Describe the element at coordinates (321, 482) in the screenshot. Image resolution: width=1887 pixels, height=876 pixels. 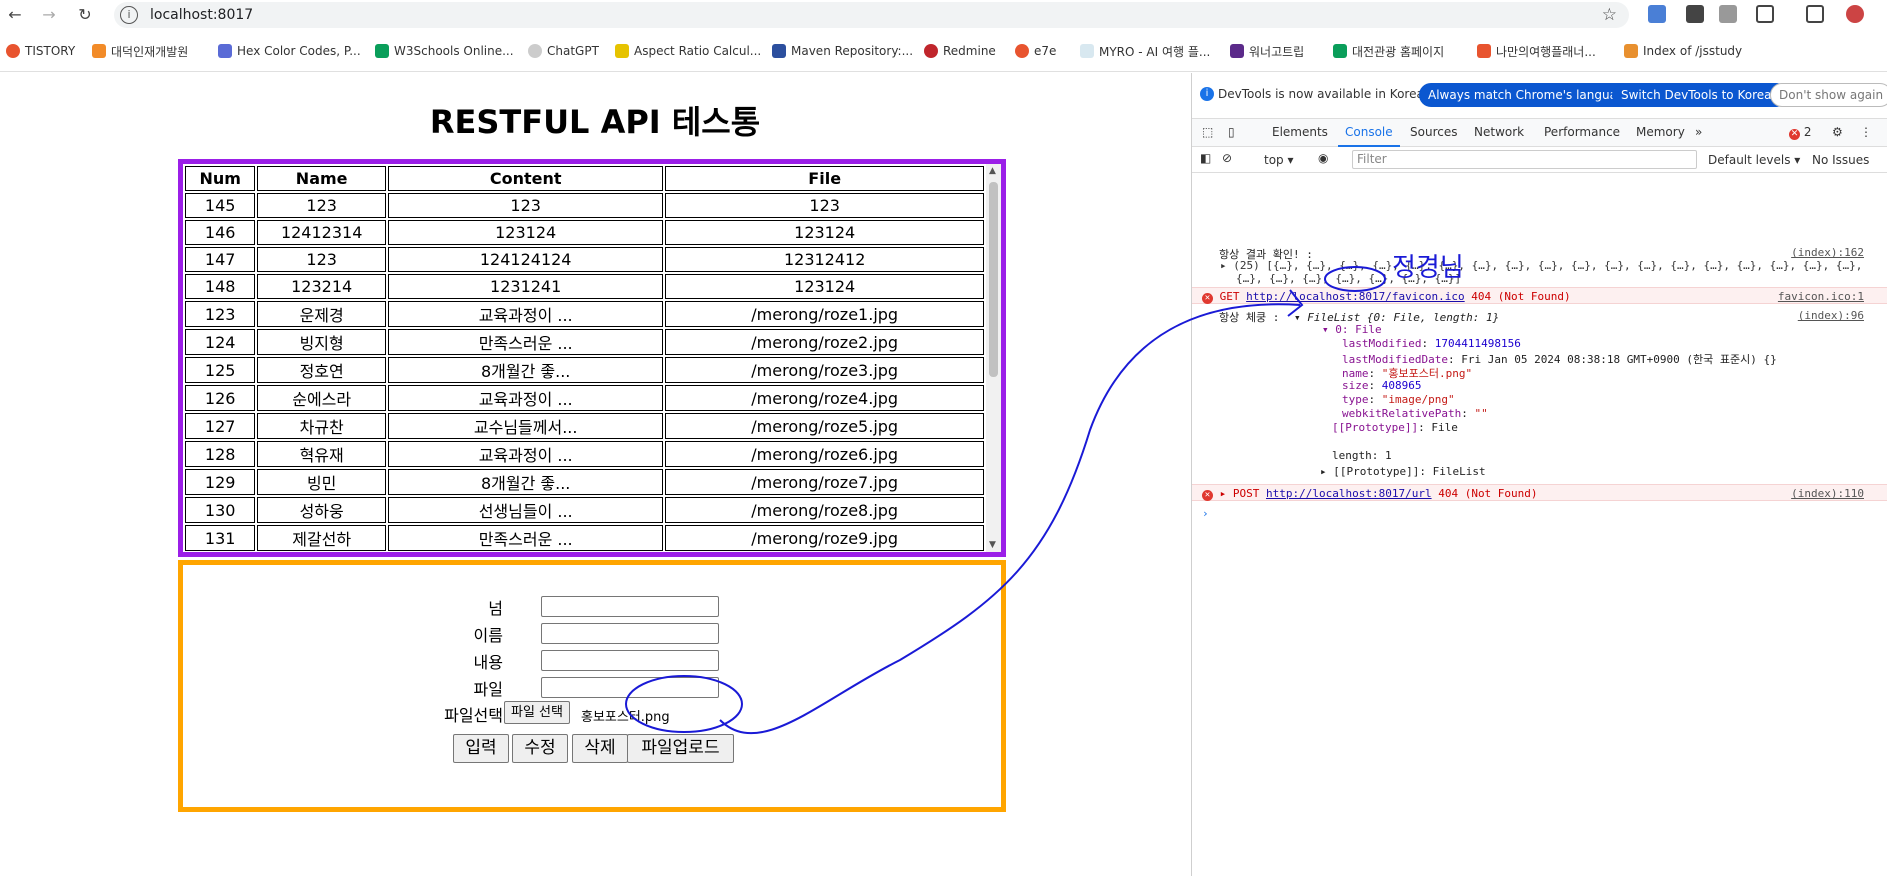
I see `cell-name: 빙민` at that location.